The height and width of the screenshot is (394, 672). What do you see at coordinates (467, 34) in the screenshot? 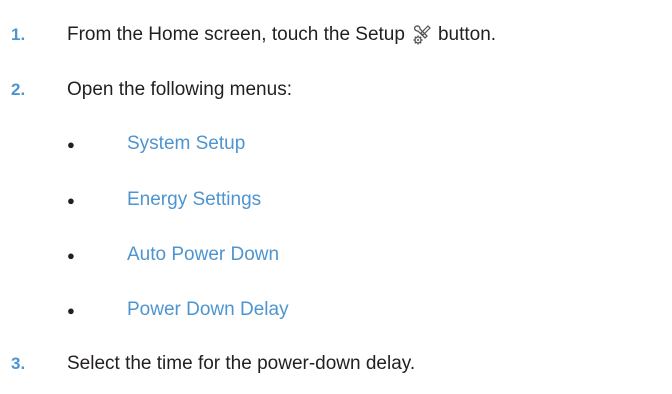
I see `step-text-after: button.` at bounding box center [467, 34].